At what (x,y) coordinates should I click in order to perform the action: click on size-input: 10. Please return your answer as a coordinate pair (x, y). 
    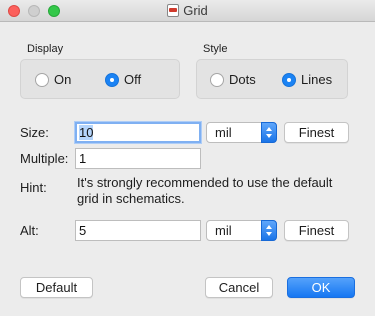
    Looking at the image, I should click on (138, 132).